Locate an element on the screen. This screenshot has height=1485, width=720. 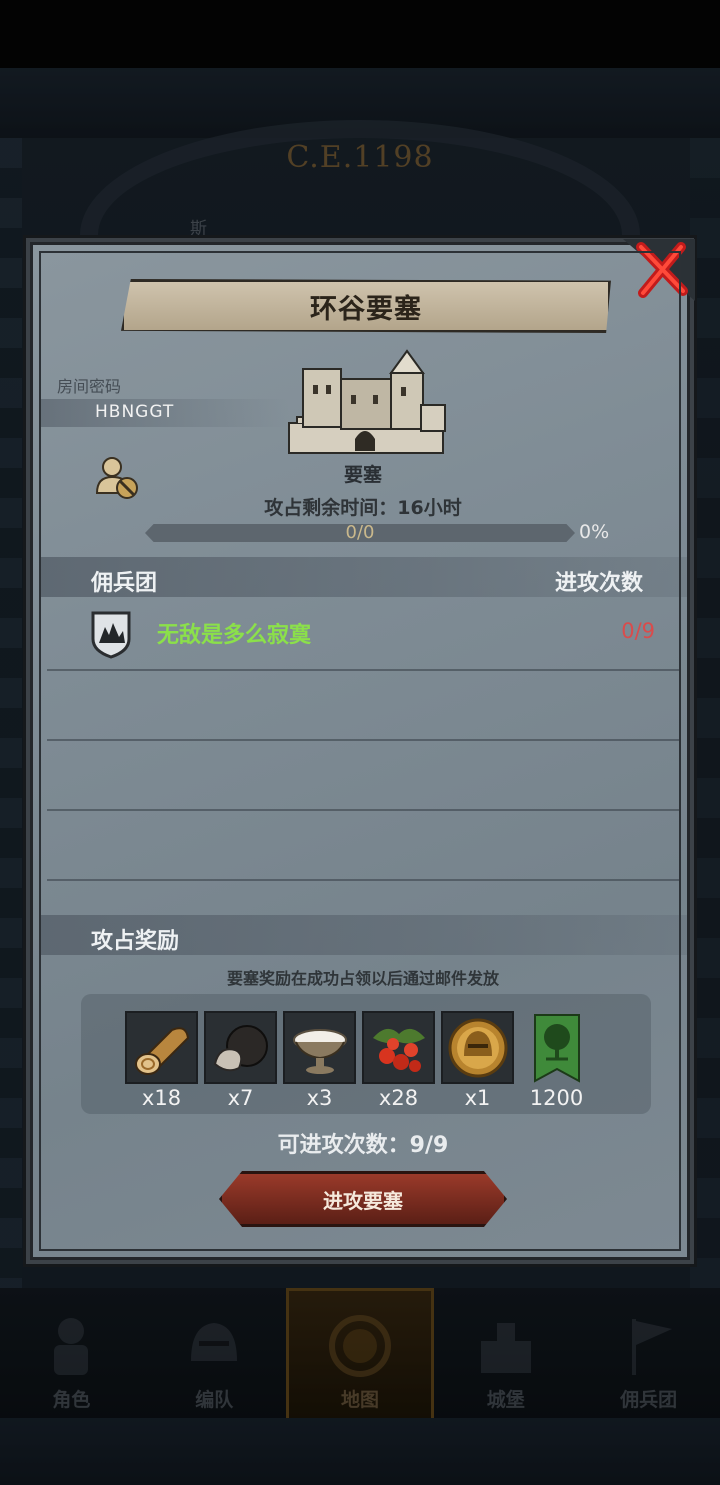
mercenary-row: 无敌是多么寂寞 0/9 is located at coordinates (363, 636).